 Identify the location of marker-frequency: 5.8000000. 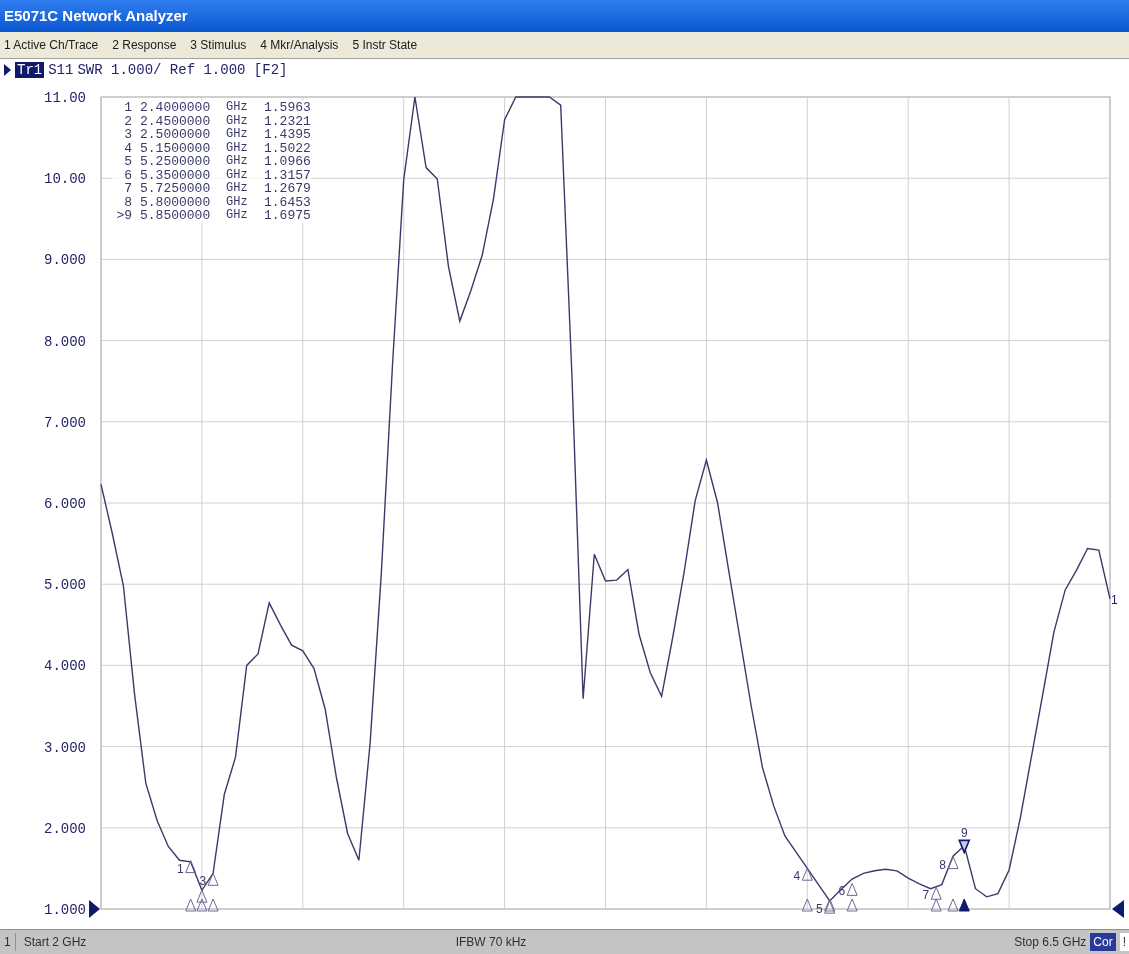
(176, 202).